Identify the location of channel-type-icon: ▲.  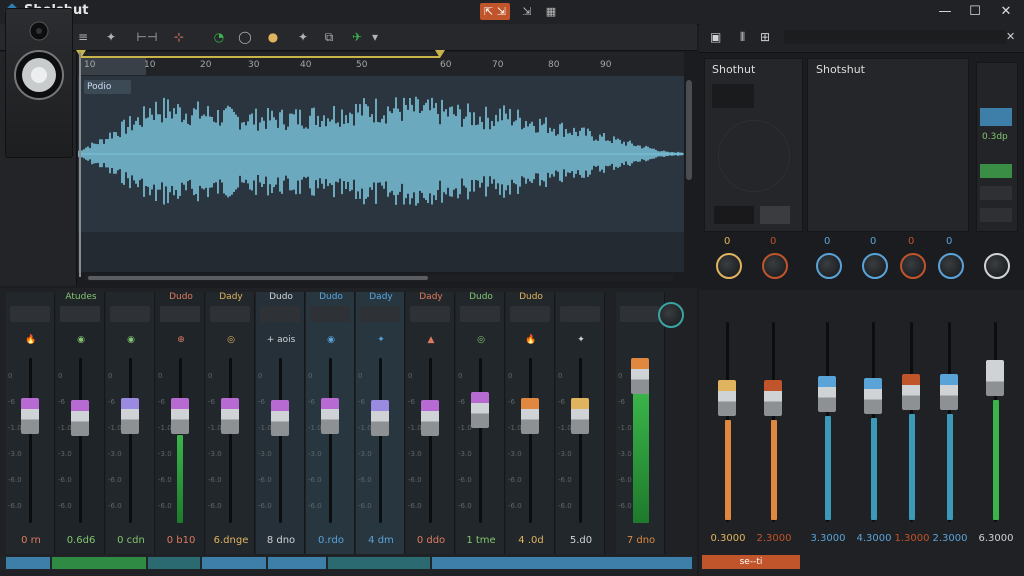
(431, 340).